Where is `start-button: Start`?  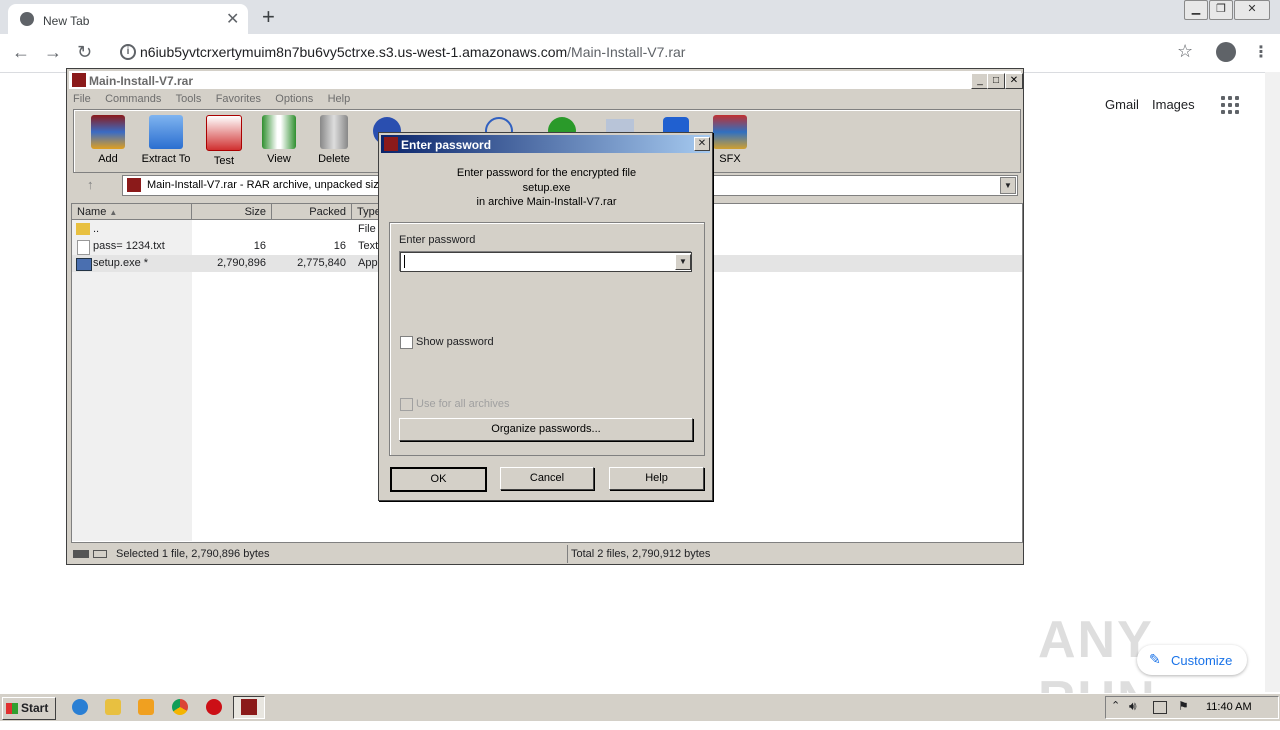 start-button: Start is located at coordinates (29, 708).